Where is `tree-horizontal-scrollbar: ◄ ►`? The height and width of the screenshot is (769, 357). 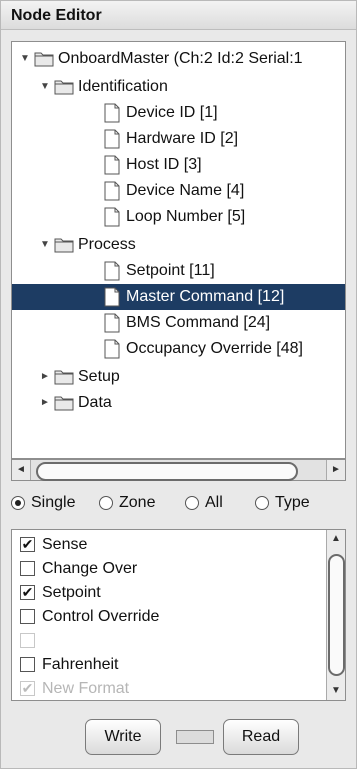
tree-horizontal-scrollbar: ◄ ► is located at coordinates (178, 470).